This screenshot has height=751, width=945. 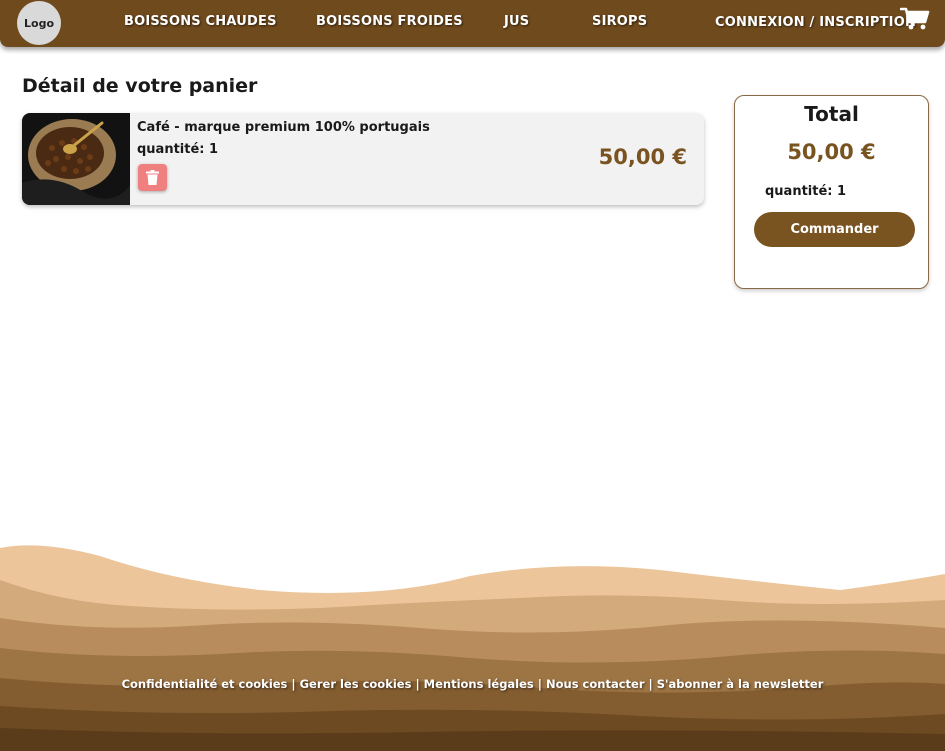 What do you see at coordinates (915, 19) in the screenshot?
I see `shopping-cart-icon` at bounding box center [915, 19].